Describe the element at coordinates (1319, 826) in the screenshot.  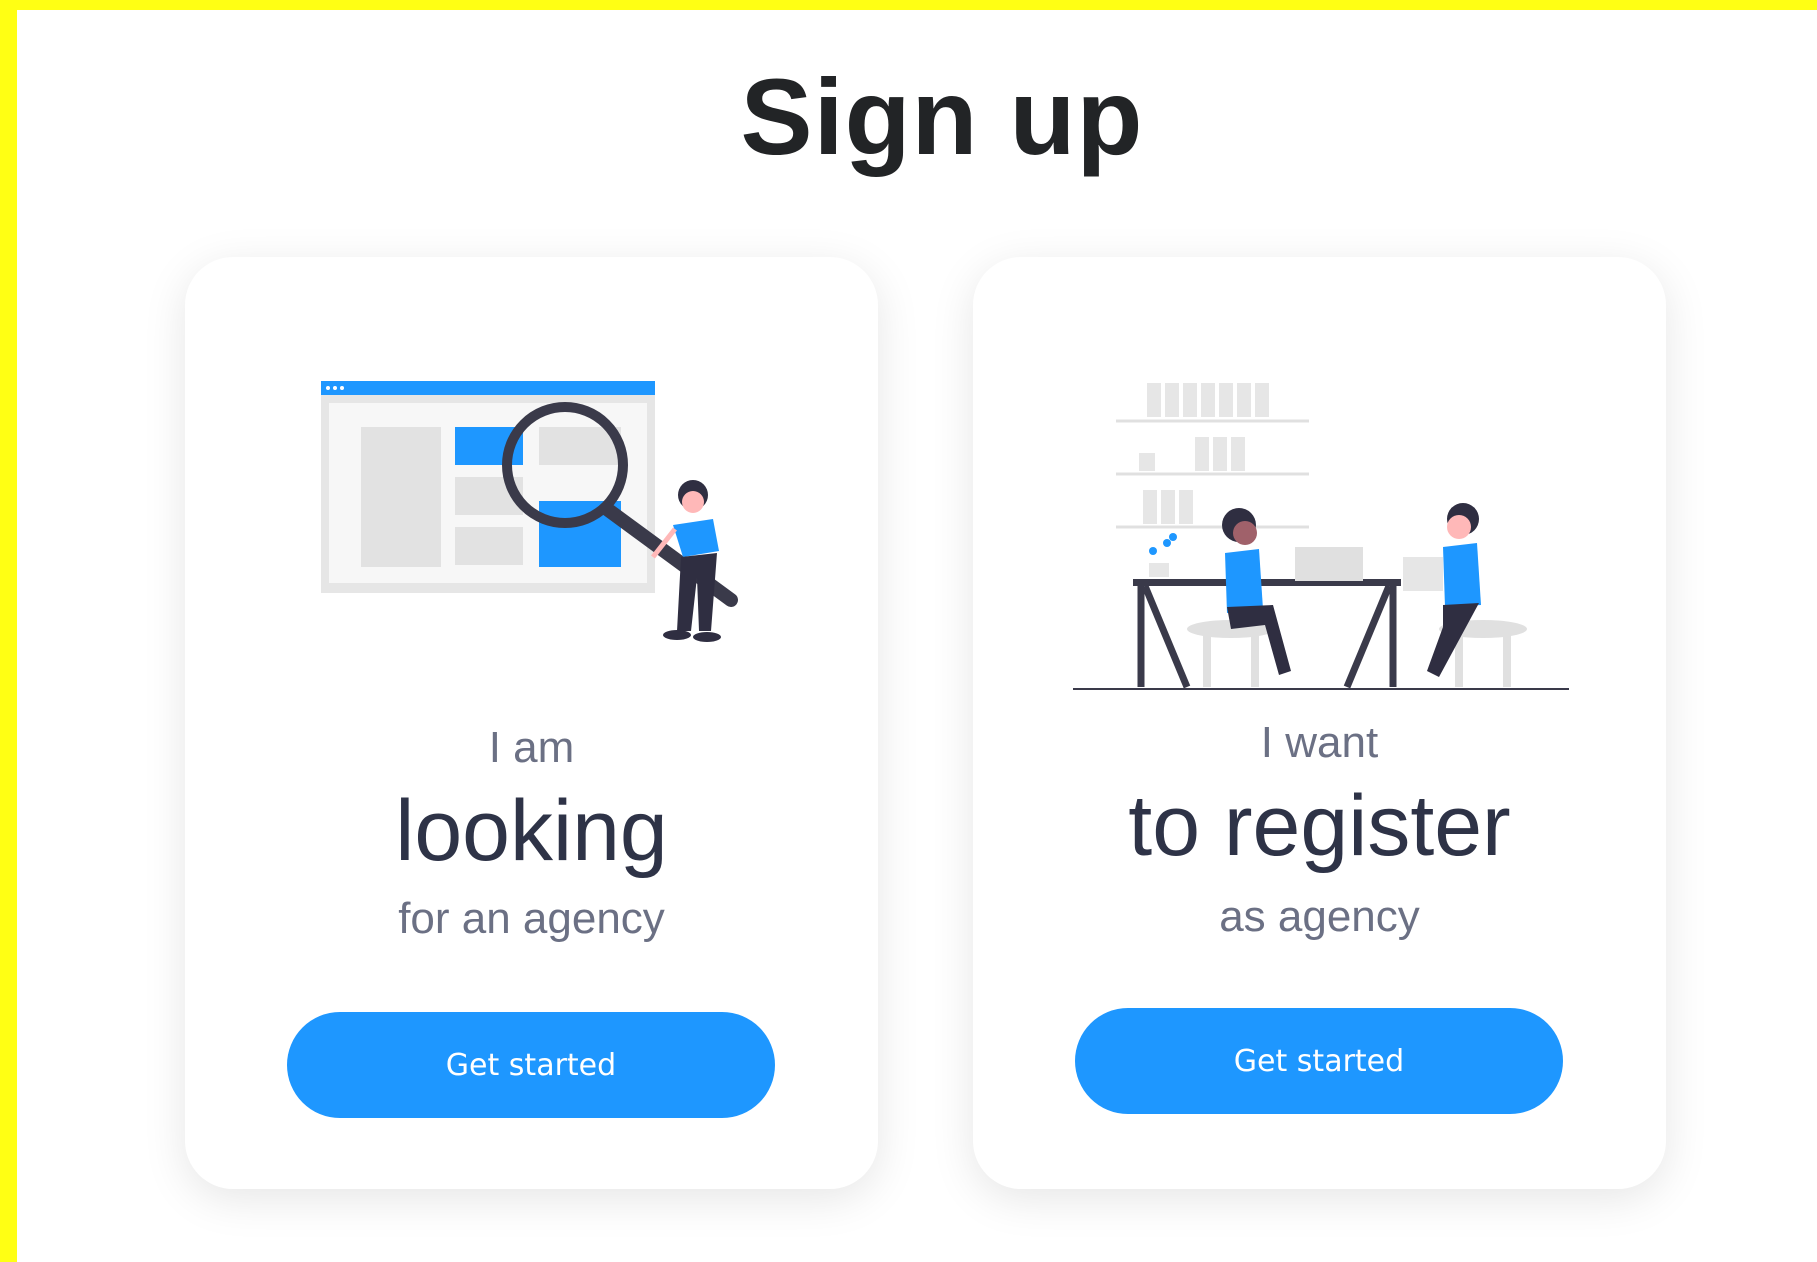
I see `card-headline: to register` at that location.